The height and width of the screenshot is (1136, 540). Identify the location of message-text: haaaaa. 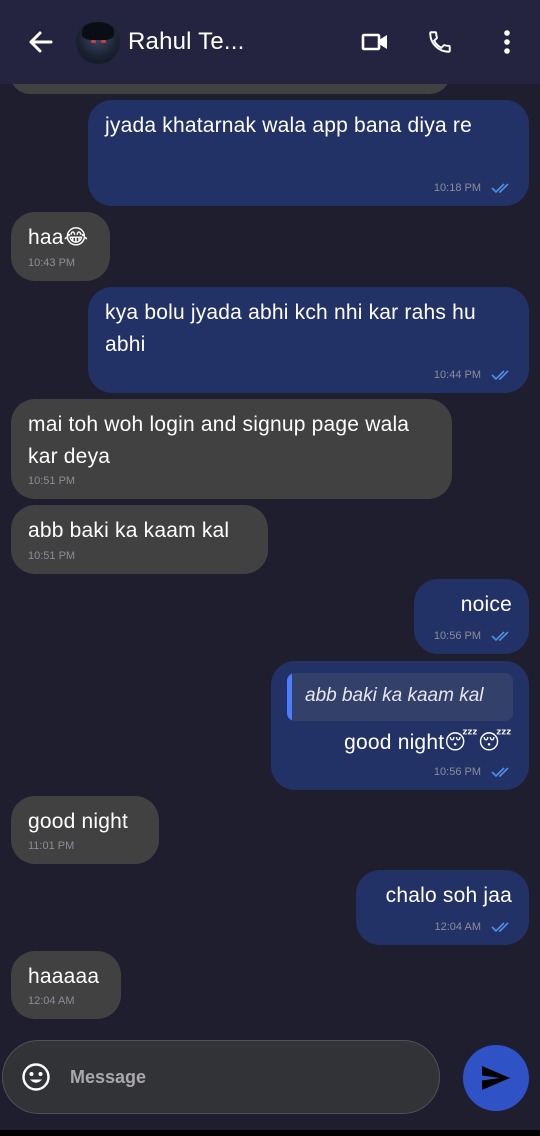
(64, 976).